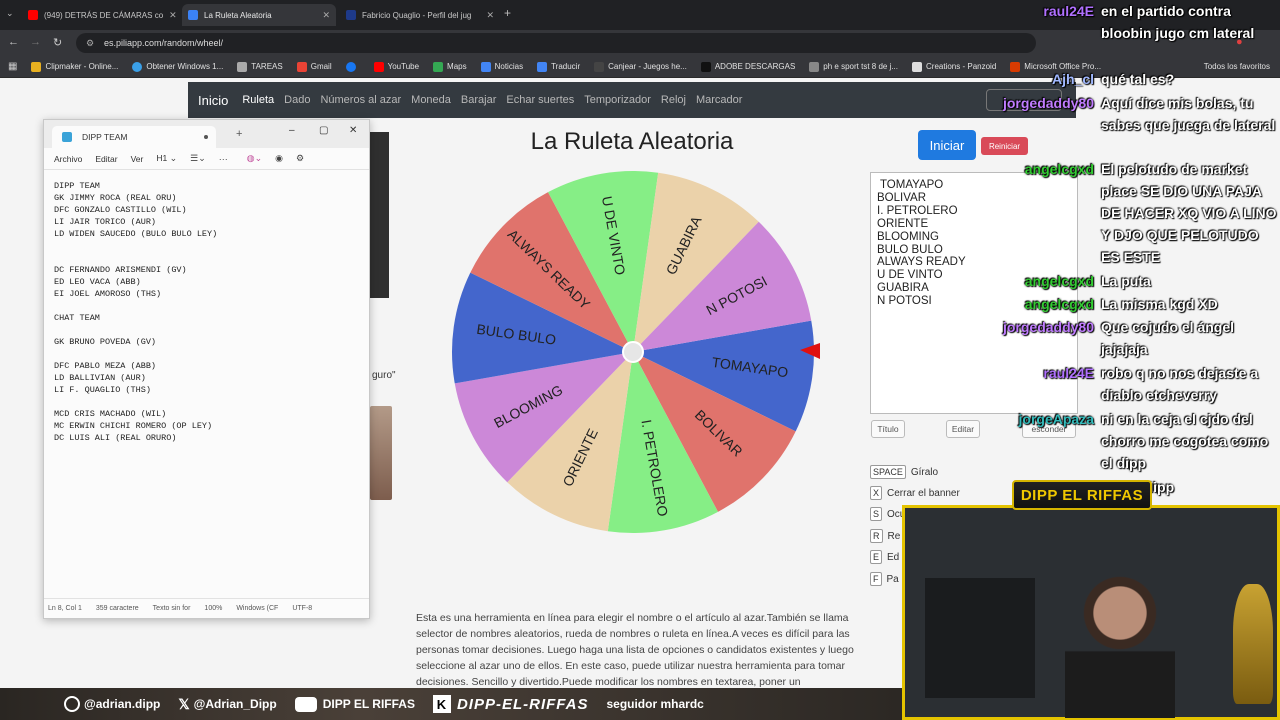  Describe the element at coordinates (213, 100) in the screenshot. I see `nav-home: Inicio` at that location.